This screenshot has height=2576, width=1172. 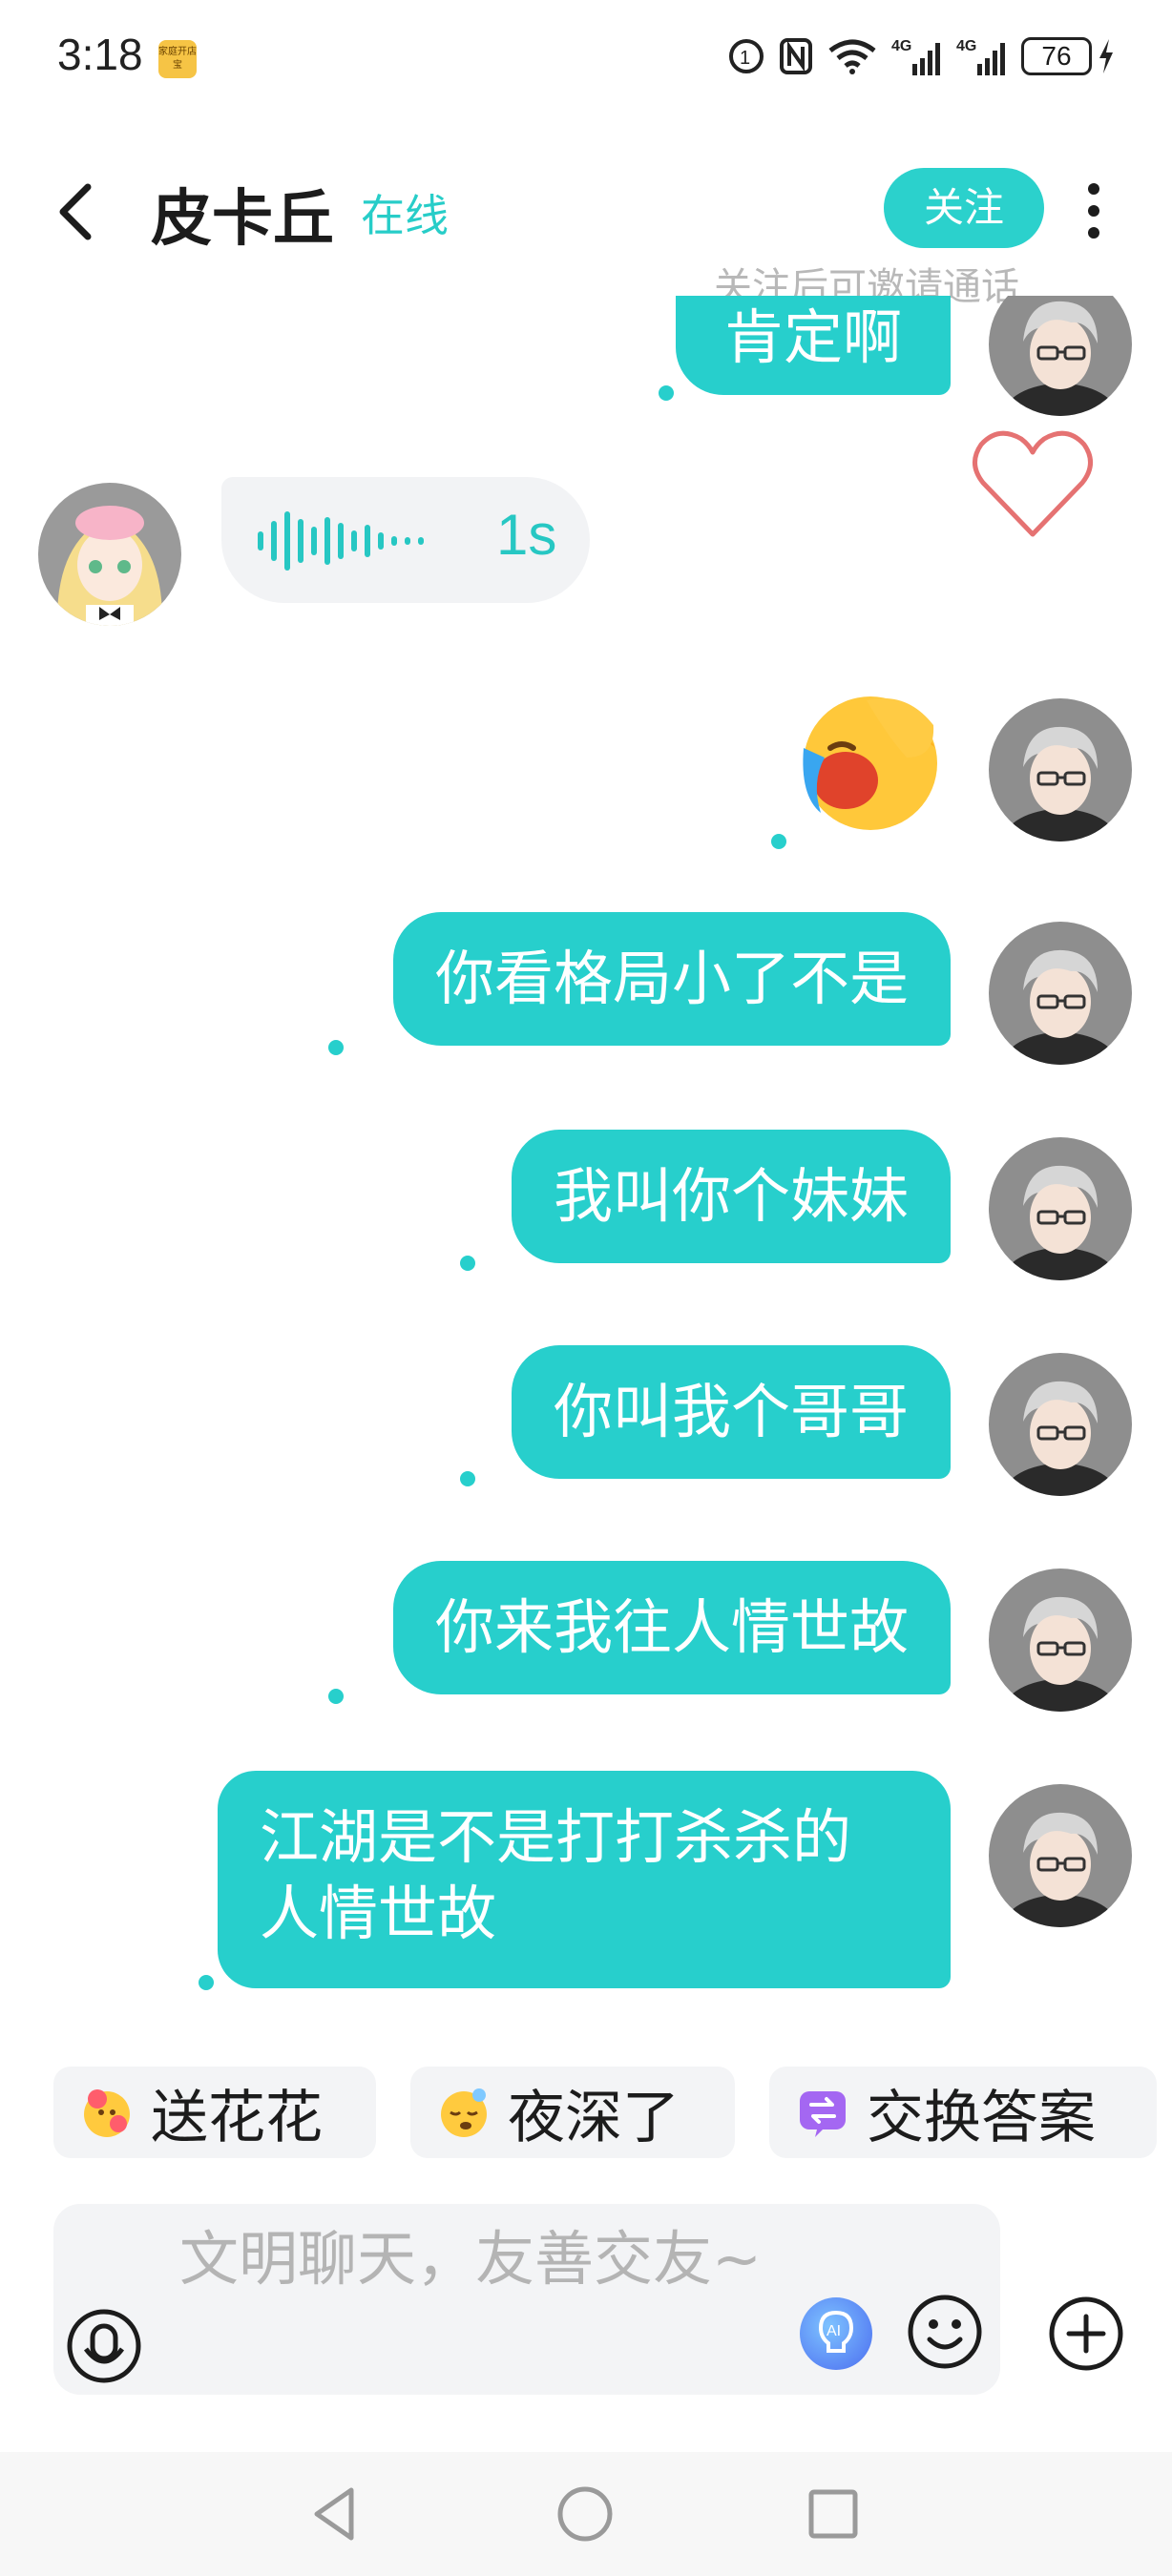 I want to click on smiley-icon, so click(x=945, y=2332).